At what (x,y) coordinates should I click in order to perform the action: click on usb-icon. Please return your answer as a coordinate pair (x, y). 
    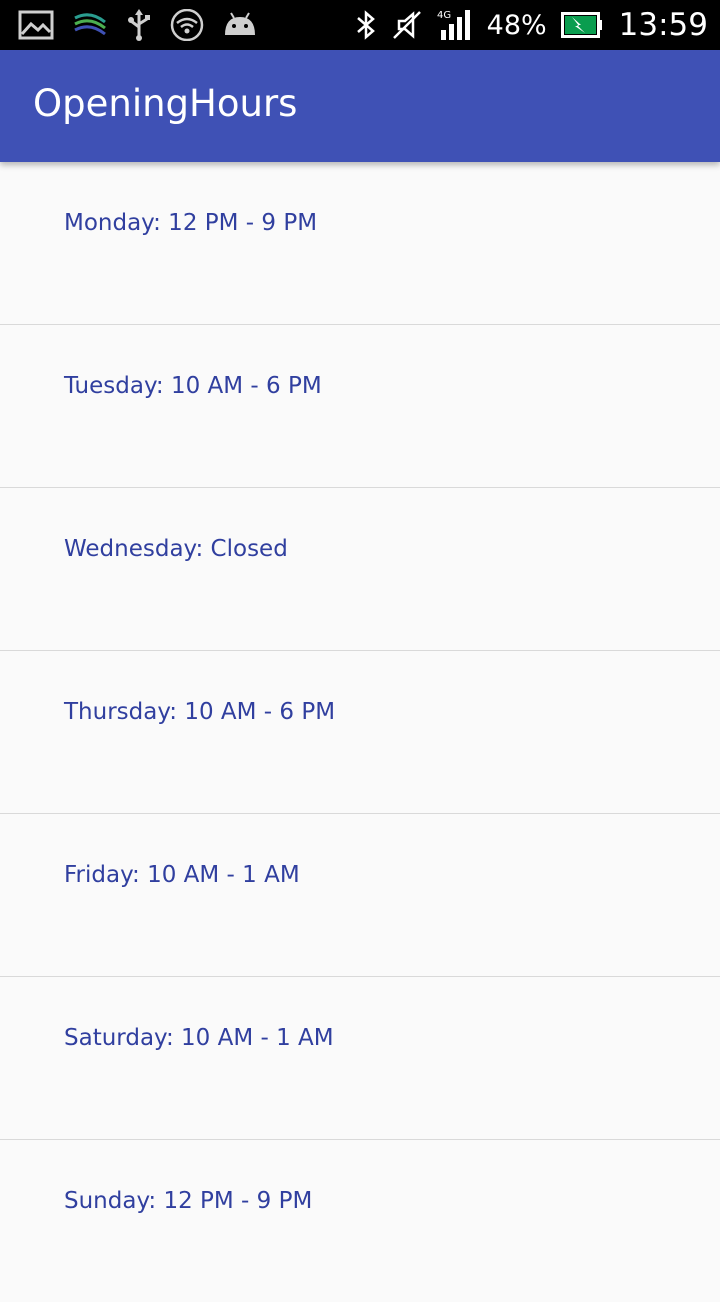
    Looking at the image, I should click on (139, 25).